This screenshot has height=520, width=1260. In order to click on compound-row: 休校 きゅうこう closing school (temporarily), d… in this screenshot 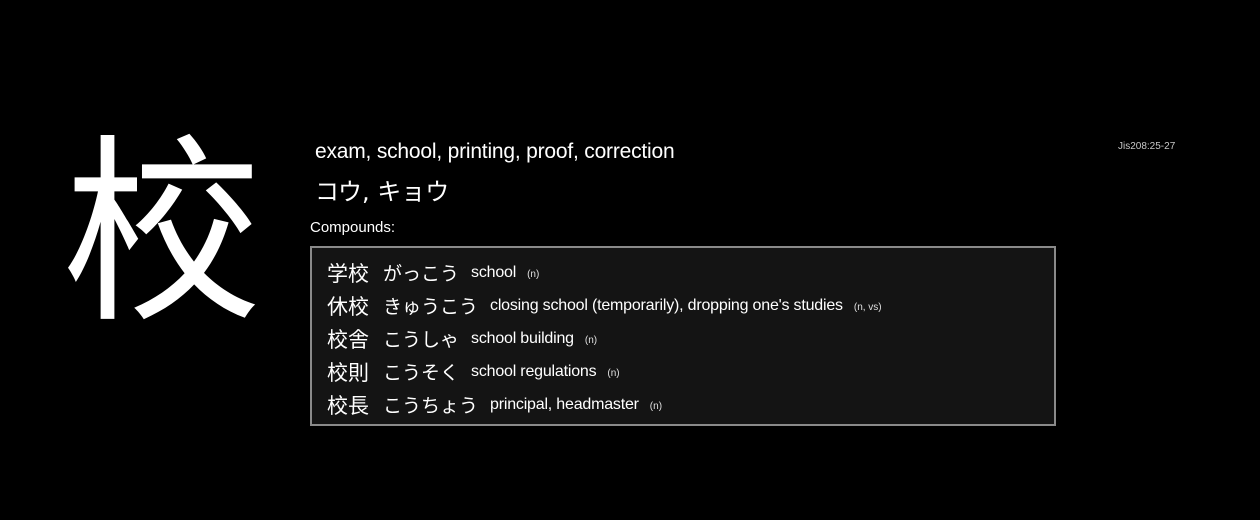, I will do `click(690, 305)`.